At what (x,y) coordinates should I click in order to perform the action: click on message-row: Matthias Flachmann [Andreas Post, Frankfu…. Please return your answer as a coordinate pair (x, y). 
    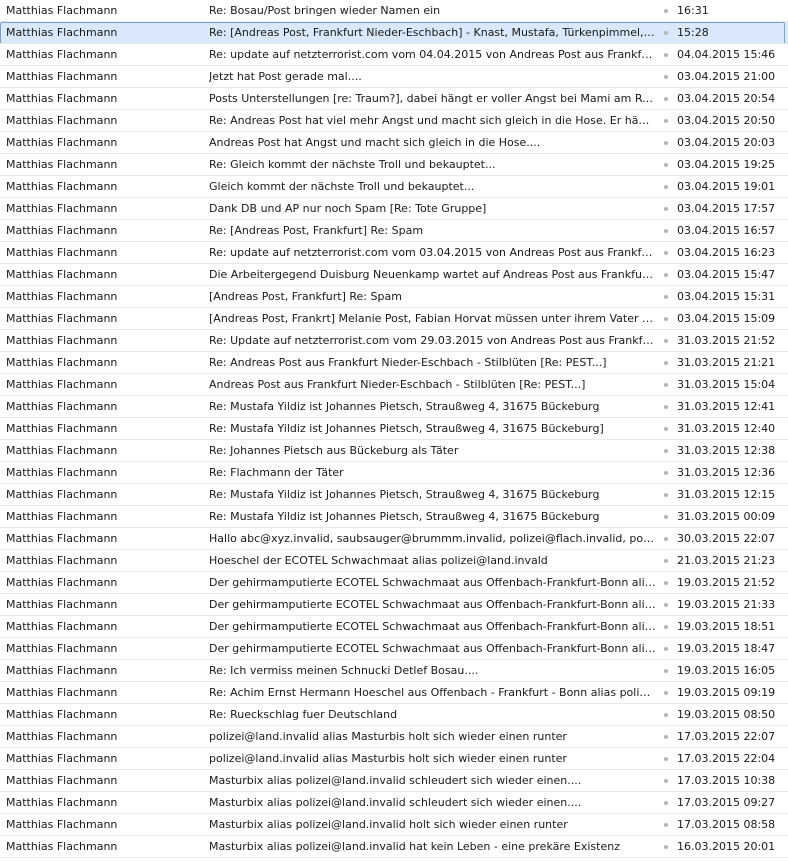
    Looking at the image, I should click on (394, 297).